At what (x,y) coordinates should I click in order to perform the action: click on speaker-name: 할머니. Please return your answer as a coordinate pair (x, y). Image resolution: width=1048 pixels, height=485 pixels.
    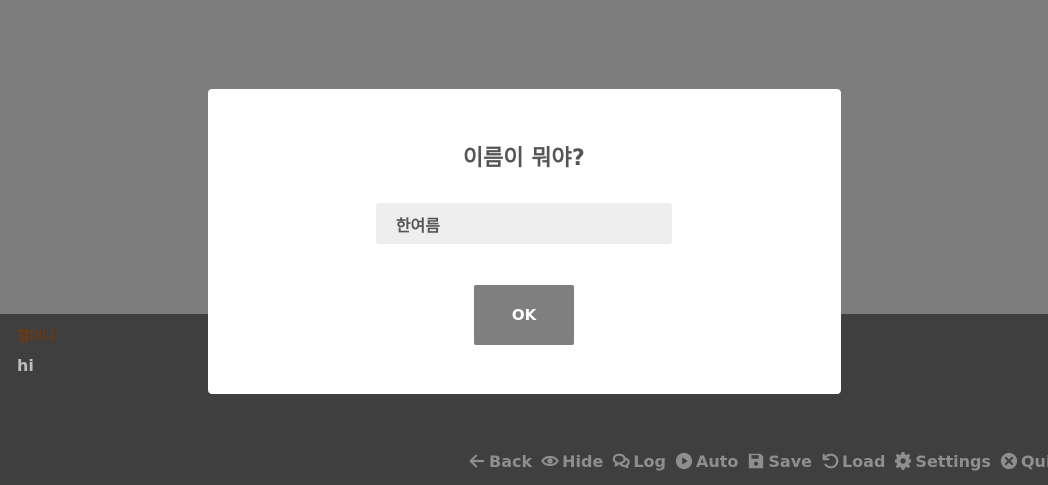
    Looking at the image, I should click on (36, 337).